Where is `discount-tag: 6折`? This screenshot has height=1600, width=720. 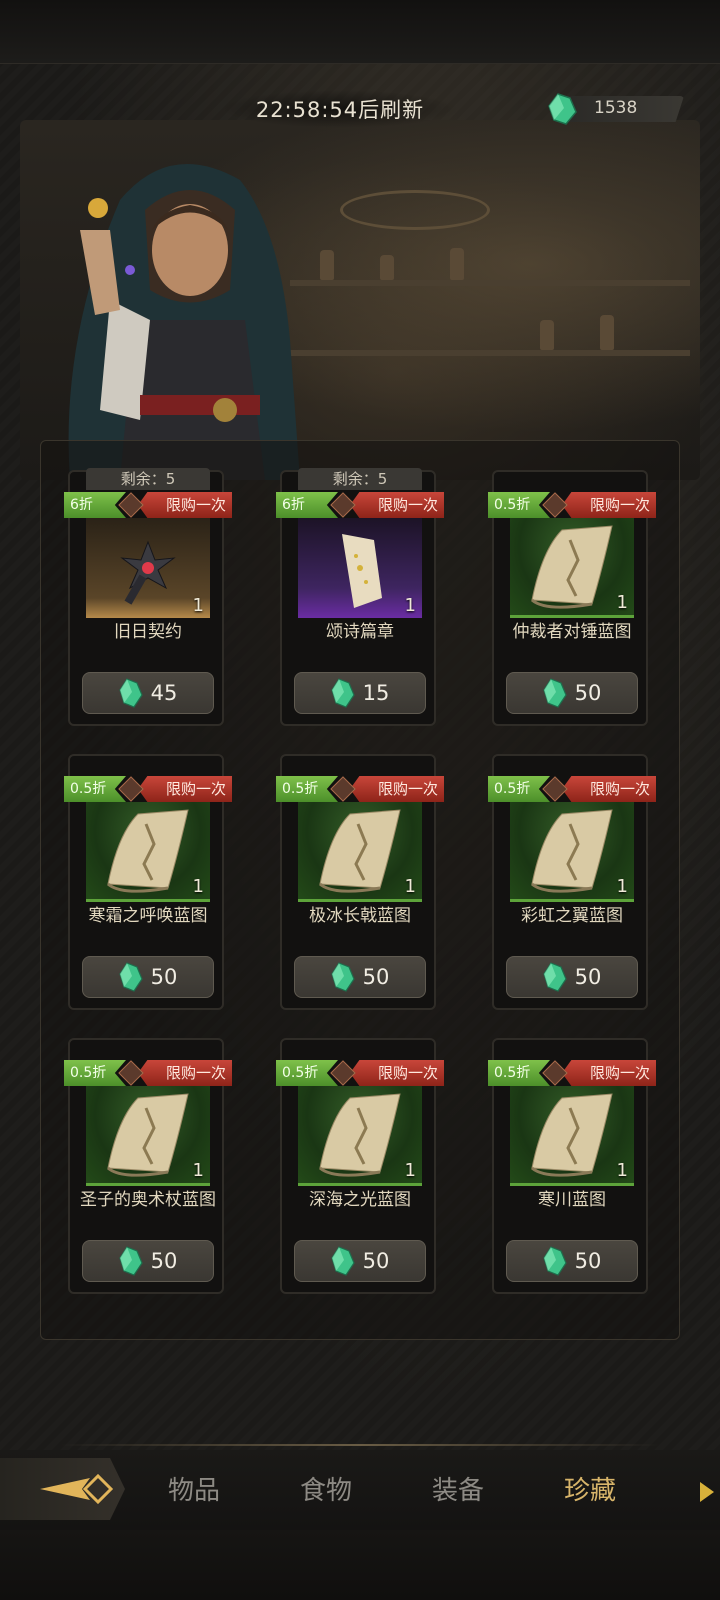
discount-tag: 6折 is located at coordinates (307, 505).